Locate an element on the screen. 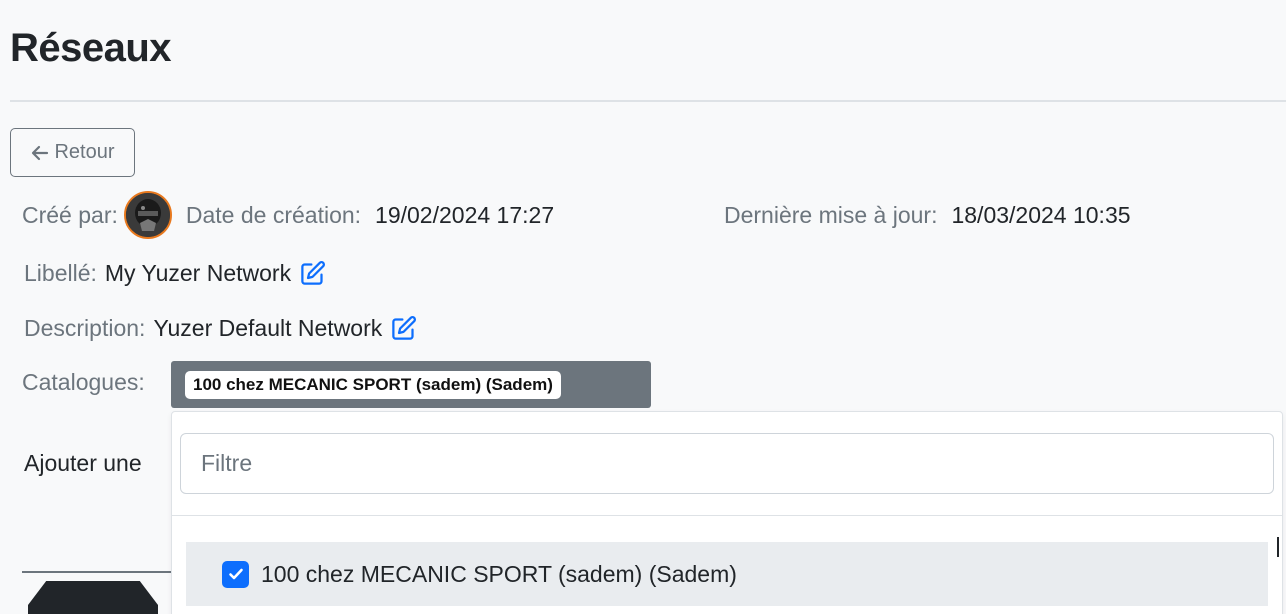 This screenshot has width=1286, height=614. back-button: Retour is located at coordinates (72, 152).